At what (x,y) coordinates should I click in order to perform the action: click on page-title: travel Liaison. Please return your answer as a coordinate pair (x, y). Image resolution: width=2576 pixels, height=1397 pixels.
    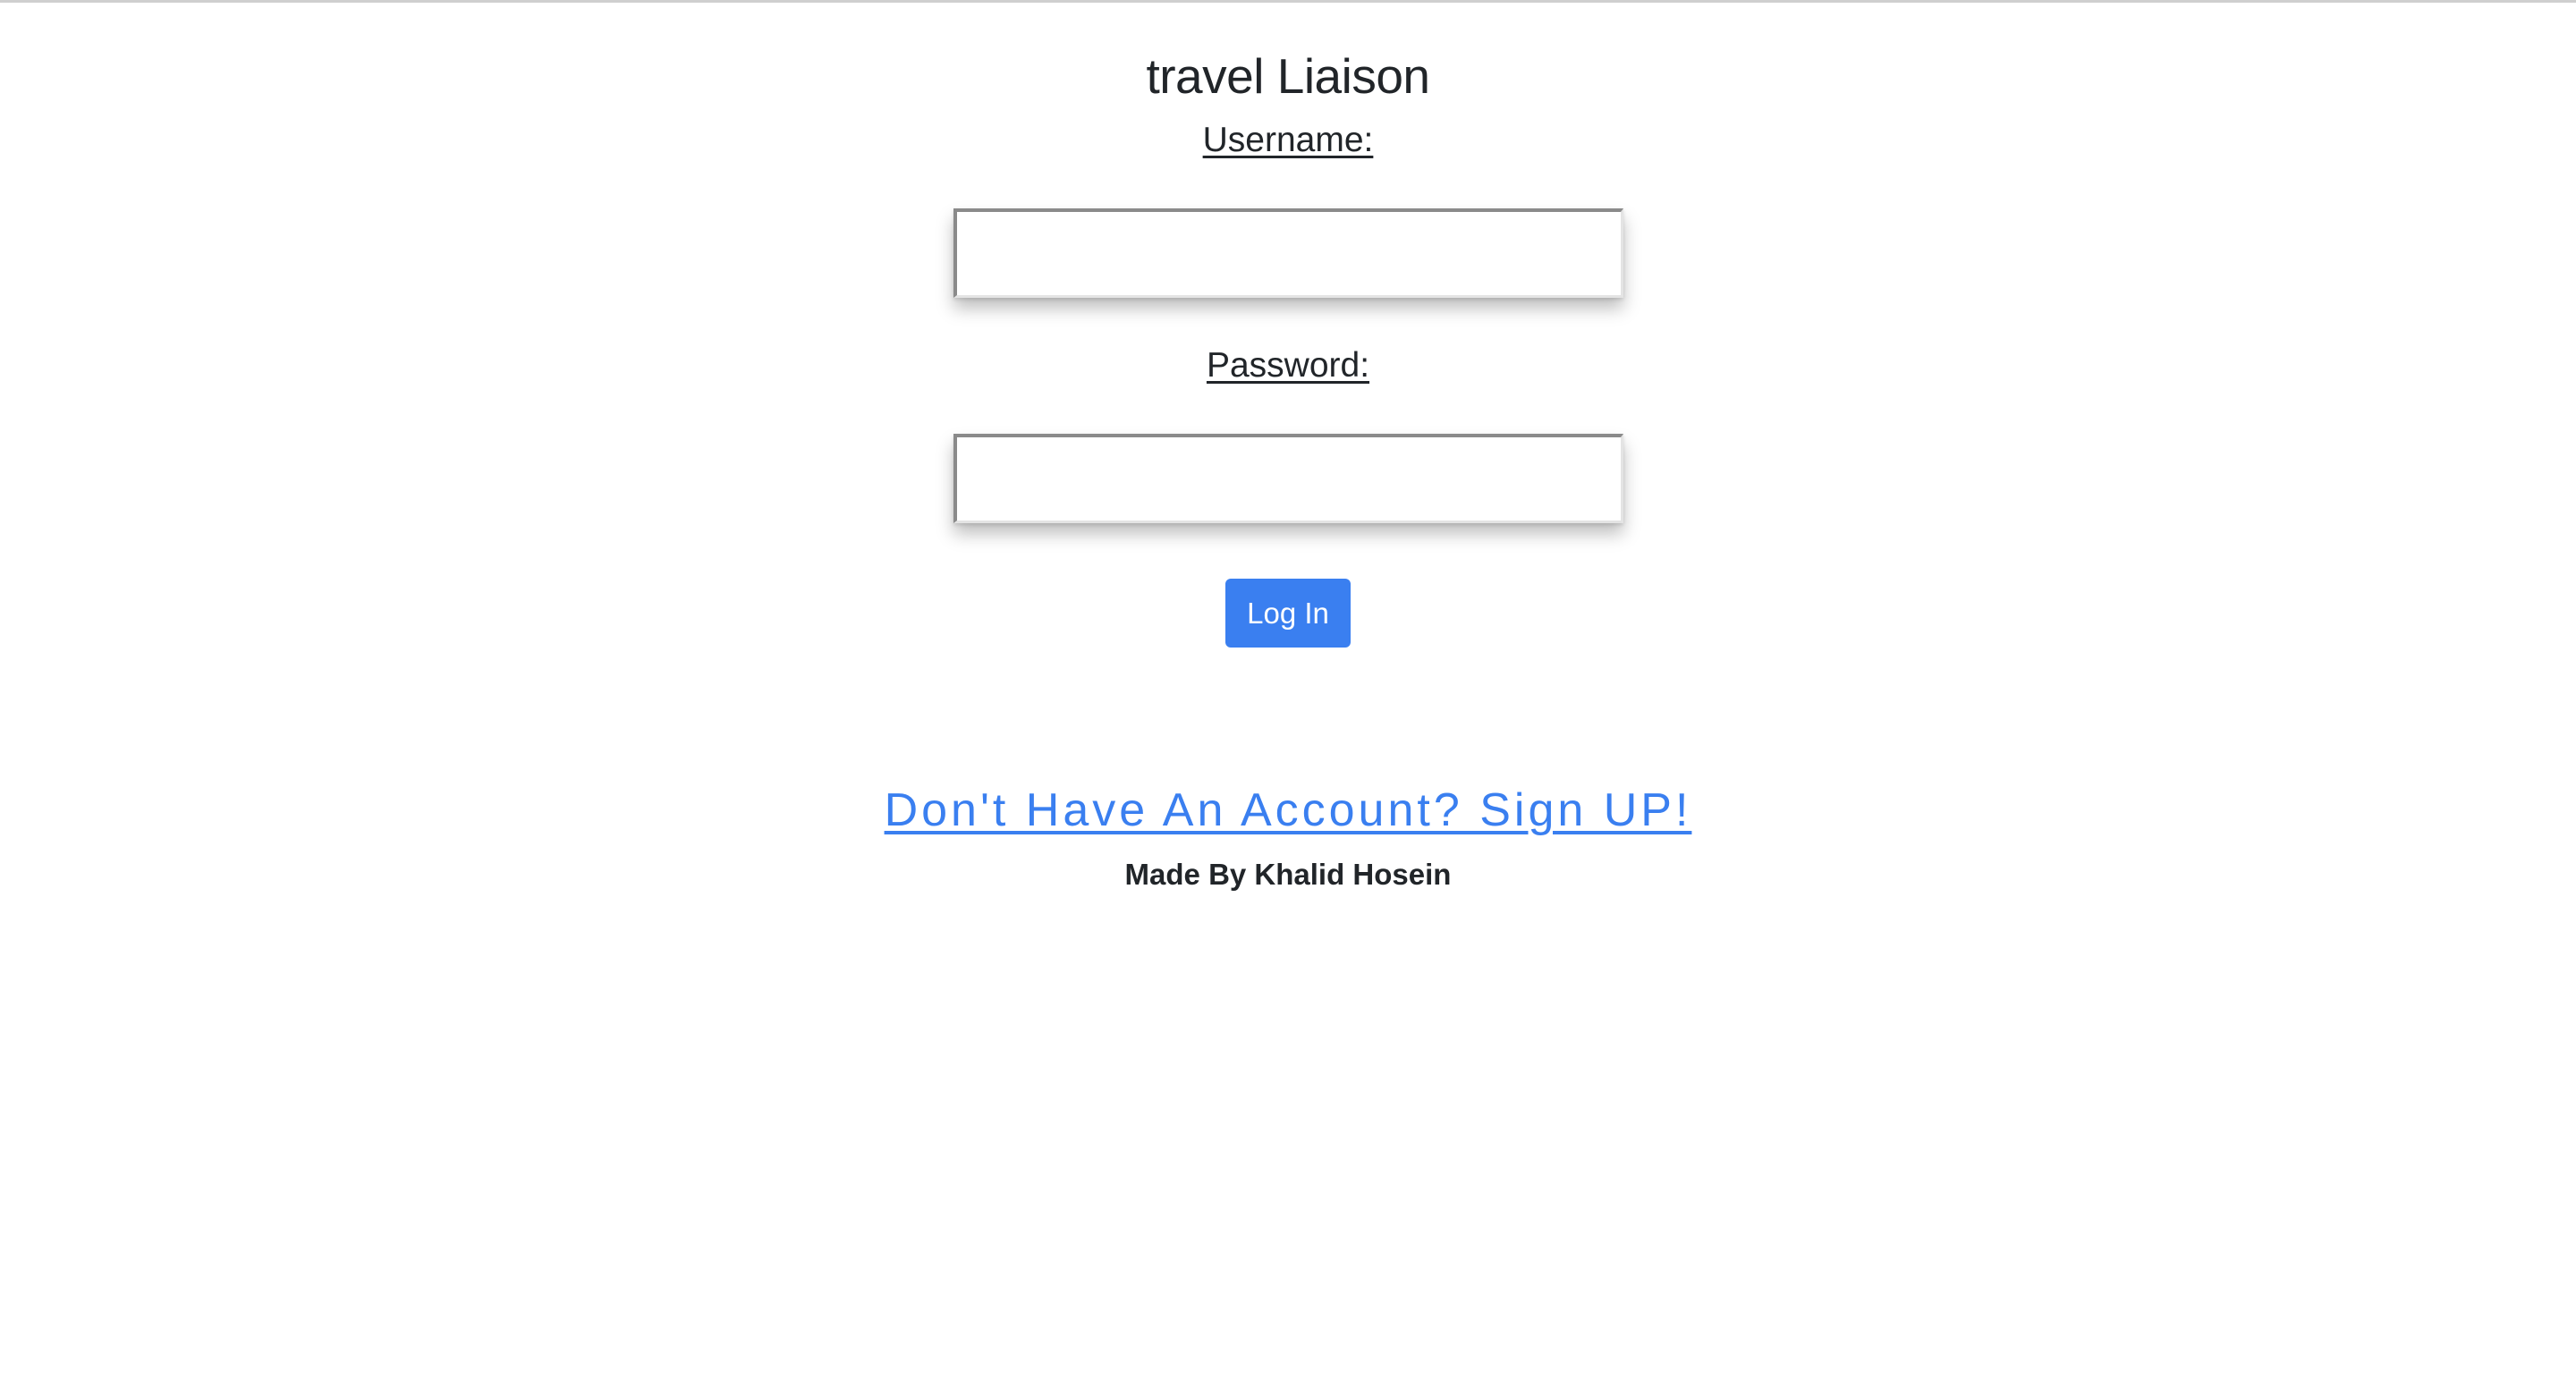
    Looking at the image, I should click on (1288, 76).